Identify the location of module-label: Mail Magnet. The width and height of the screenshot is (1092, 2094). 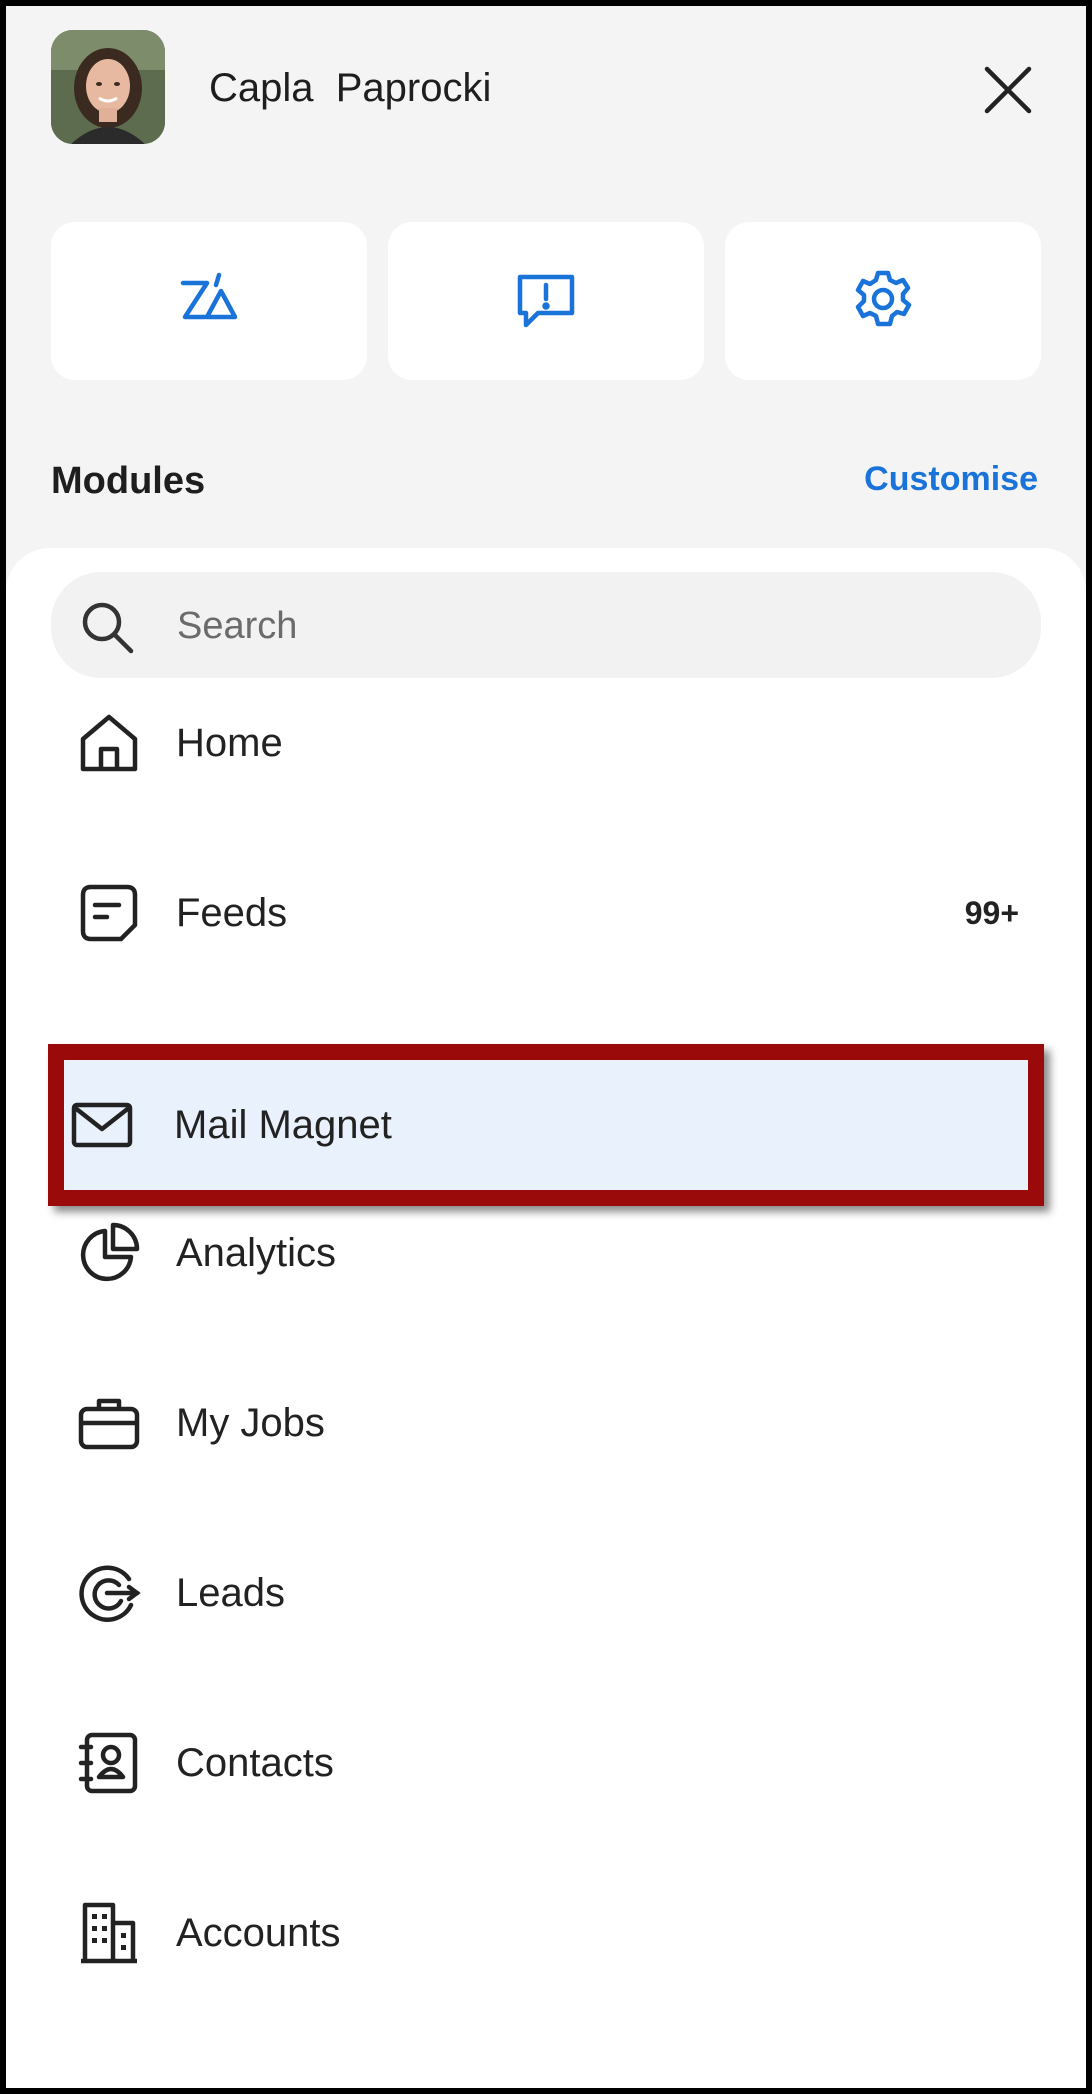
(283, 1124).